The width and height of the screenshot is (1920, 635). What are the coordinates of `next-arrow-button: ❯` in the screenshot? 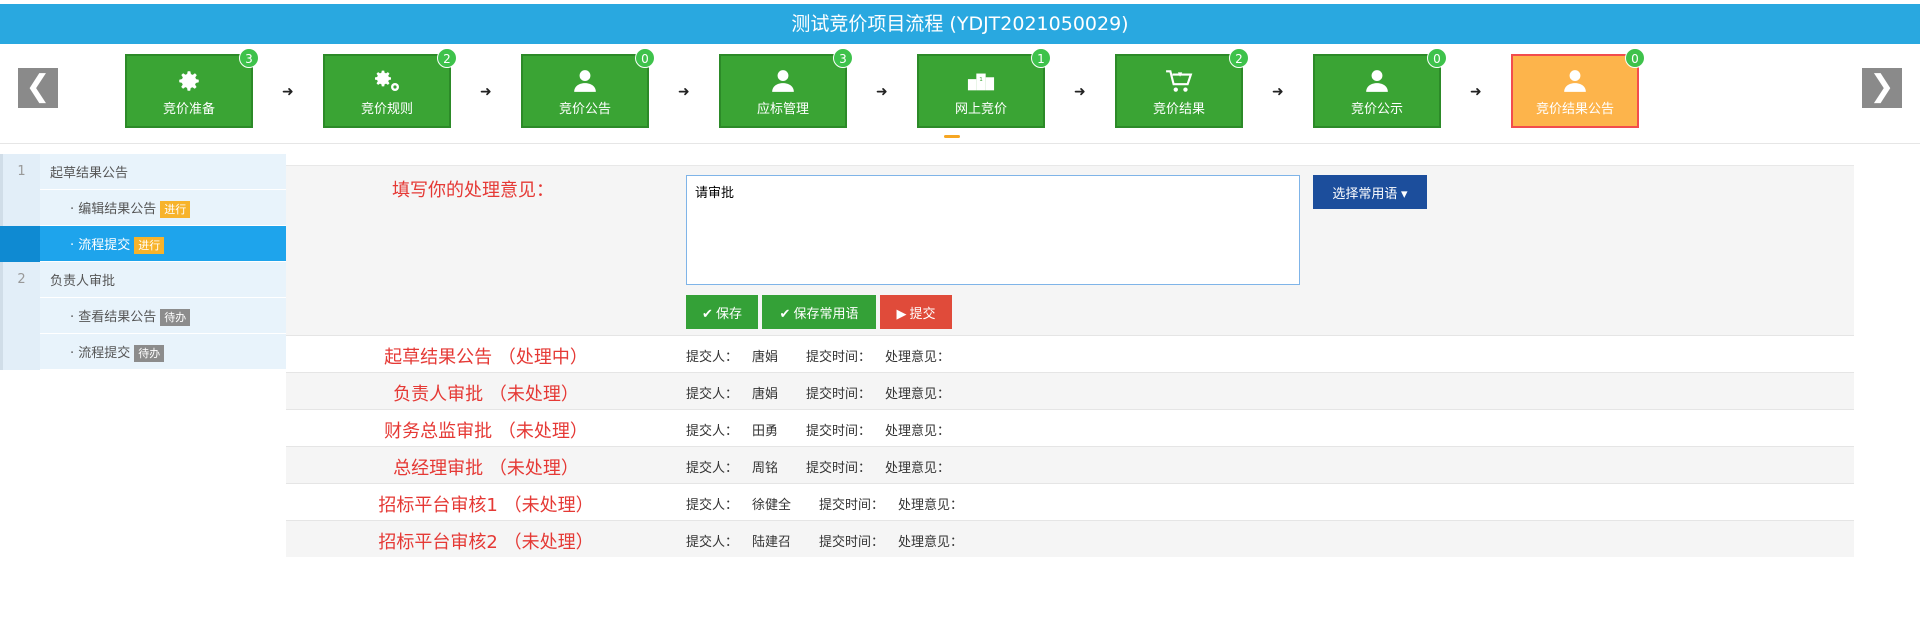 It's located at (1882, 88).